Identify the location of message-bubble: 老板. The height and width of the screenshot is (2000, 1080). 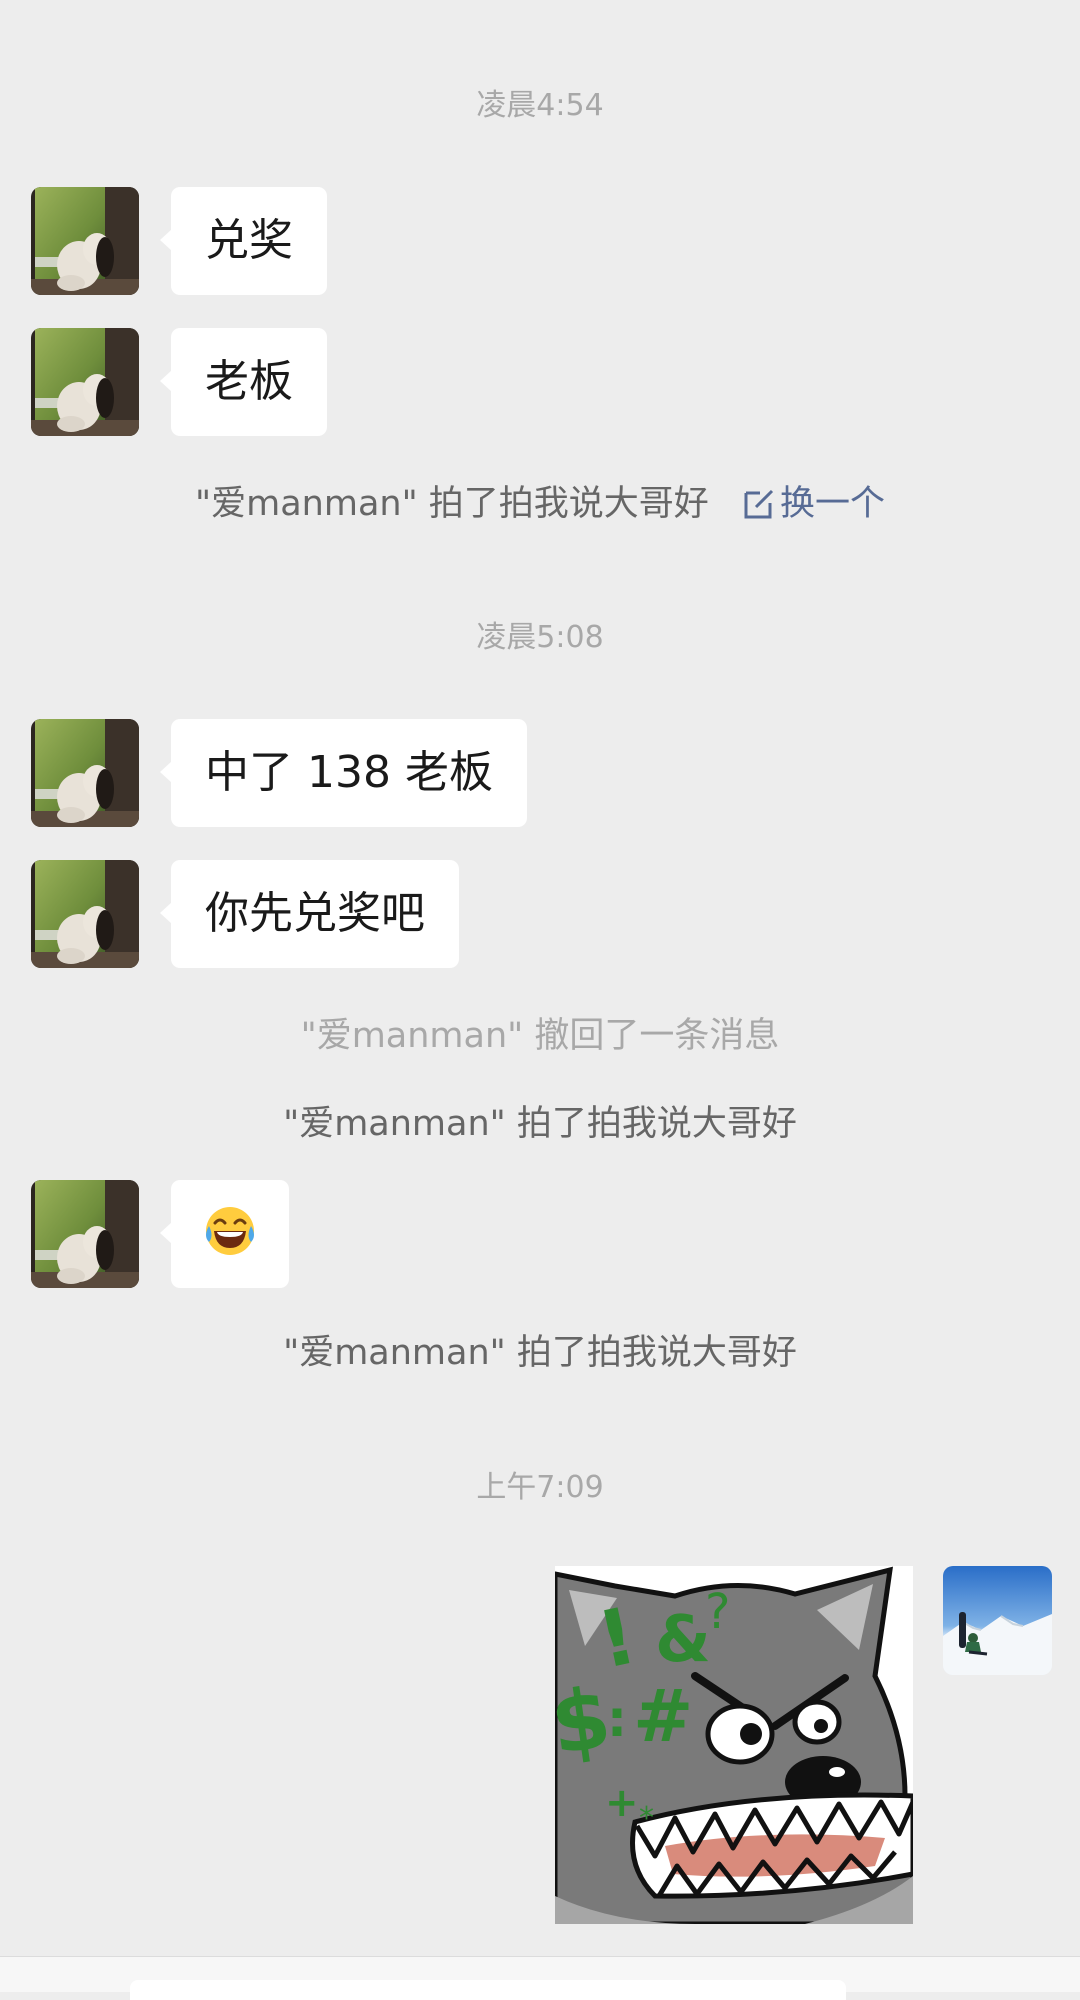
(243, 382).